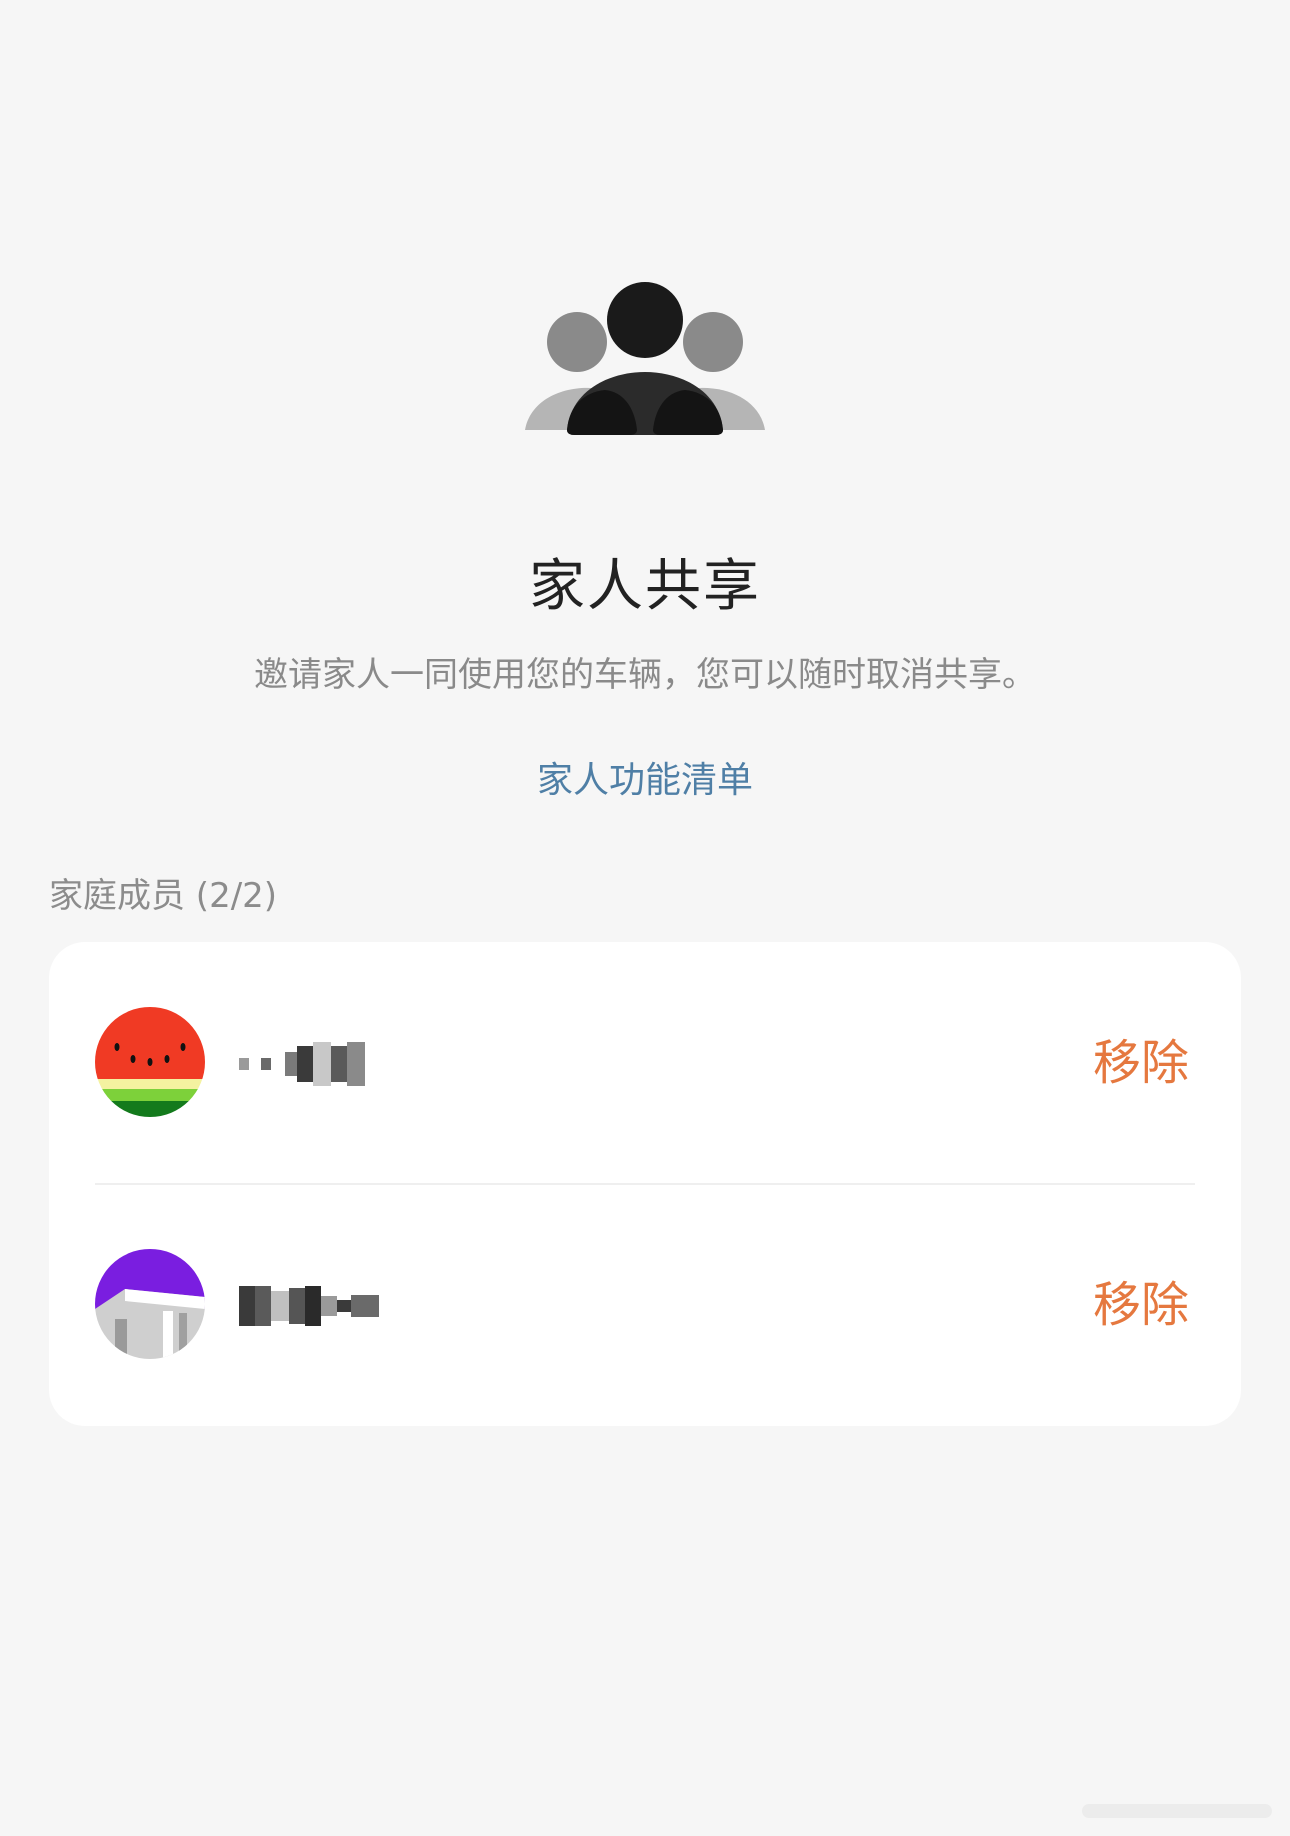  I want to click on members-section-label: 家庭成员 (2/2), so click(163, 896).